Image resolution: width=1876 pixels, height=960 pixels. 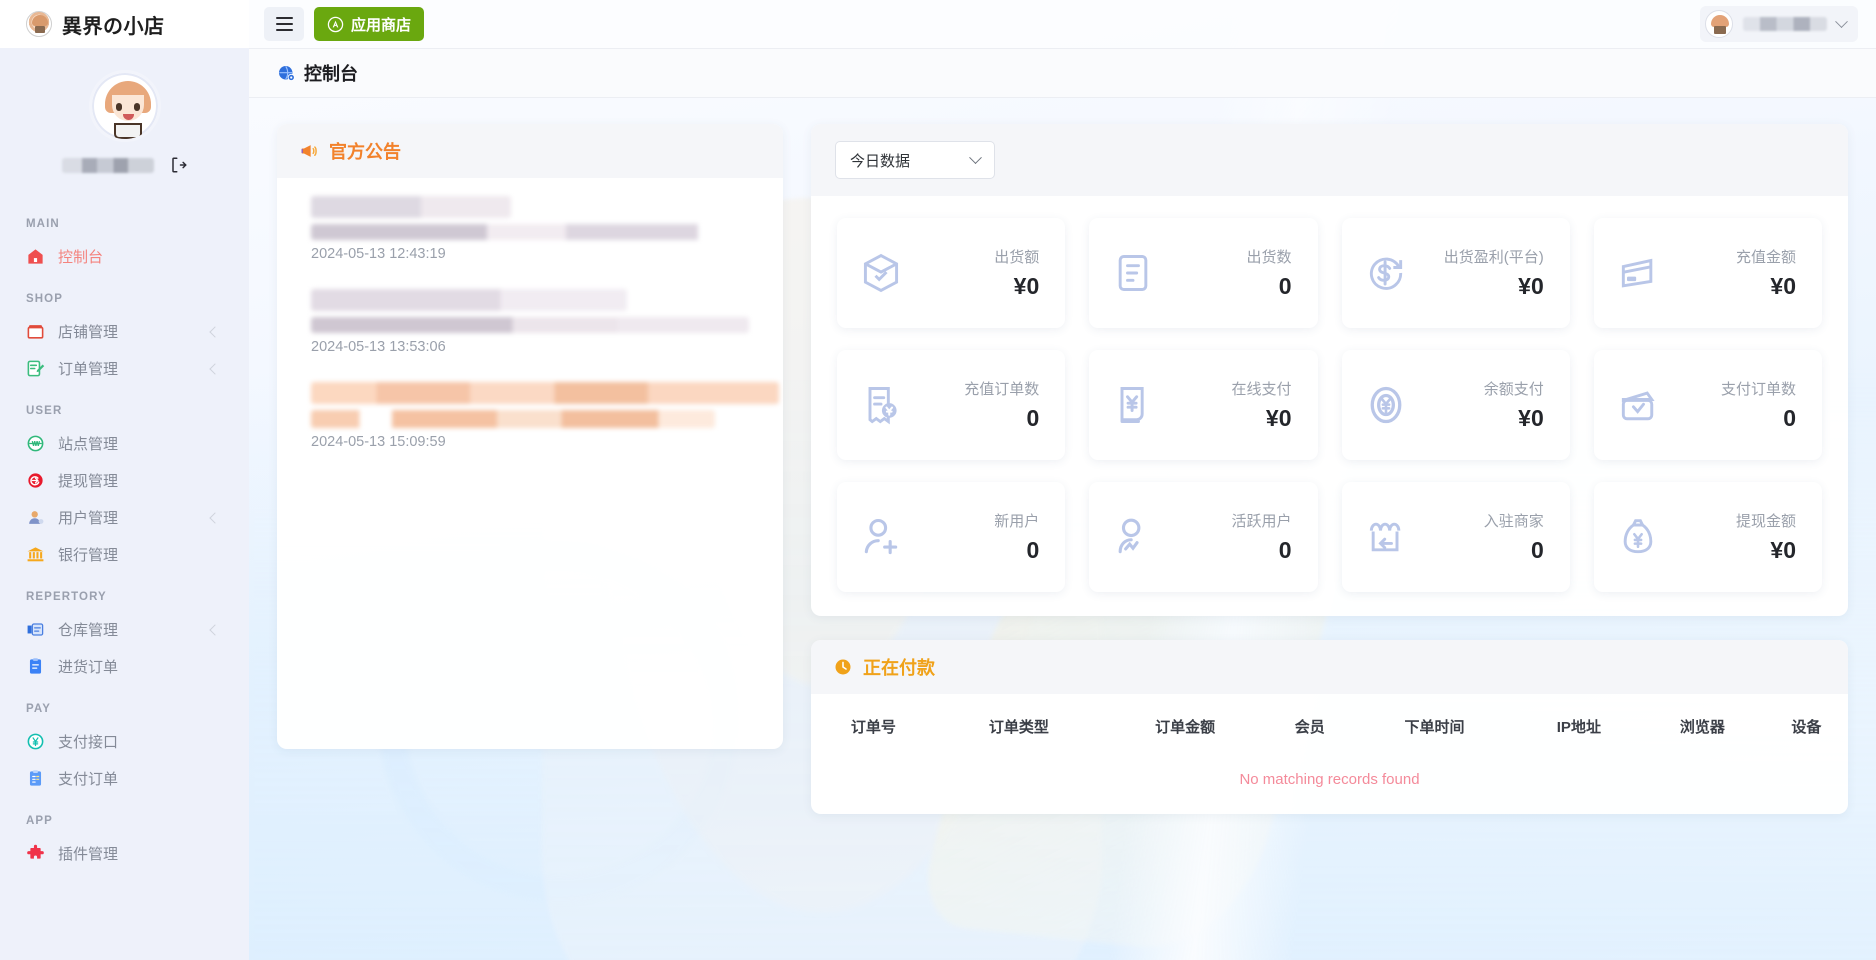 What do you see at coordinates (1493, 257) in the screenshot?
I see `stat-label: 出货盈利(平台)` at bounding box center [1493, 257].